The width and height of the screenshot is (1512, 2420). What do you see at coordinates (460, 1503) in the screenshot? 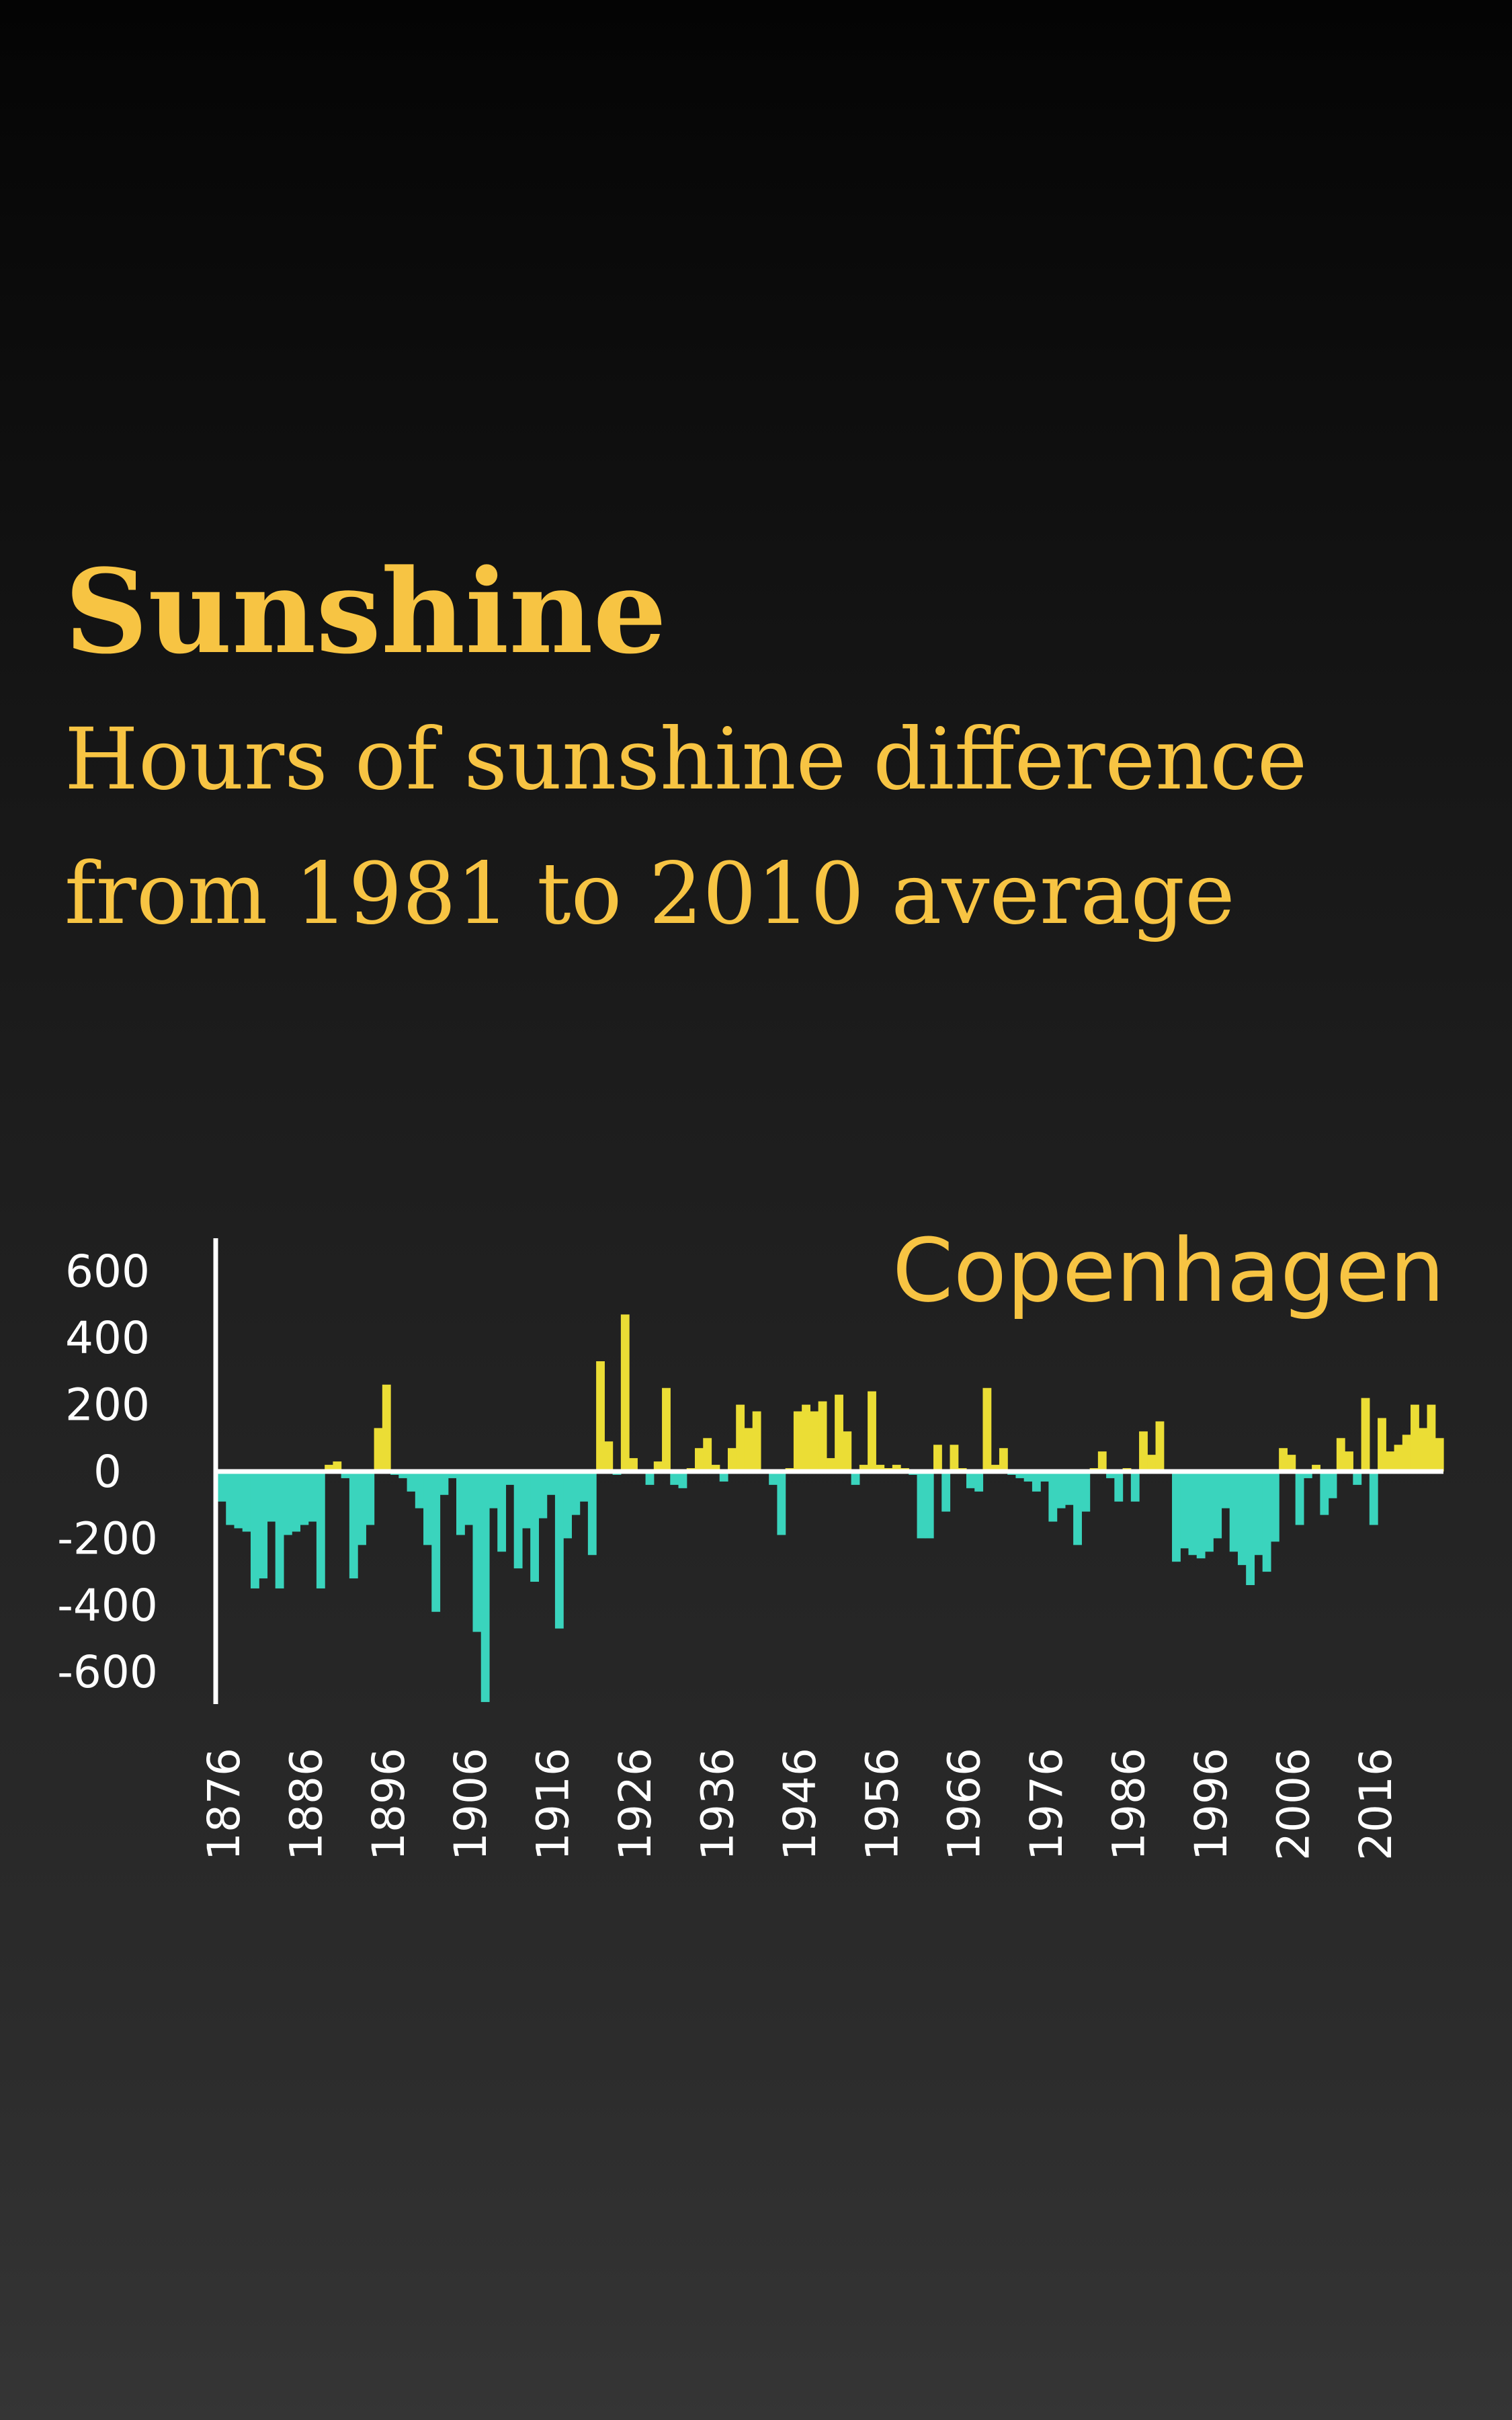
I see `bar-1905` at bounding box center [460, 1503].